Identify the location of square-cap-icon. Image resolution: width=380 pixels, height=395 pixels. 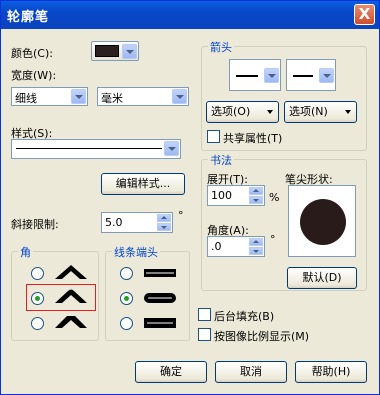
(160, 323).